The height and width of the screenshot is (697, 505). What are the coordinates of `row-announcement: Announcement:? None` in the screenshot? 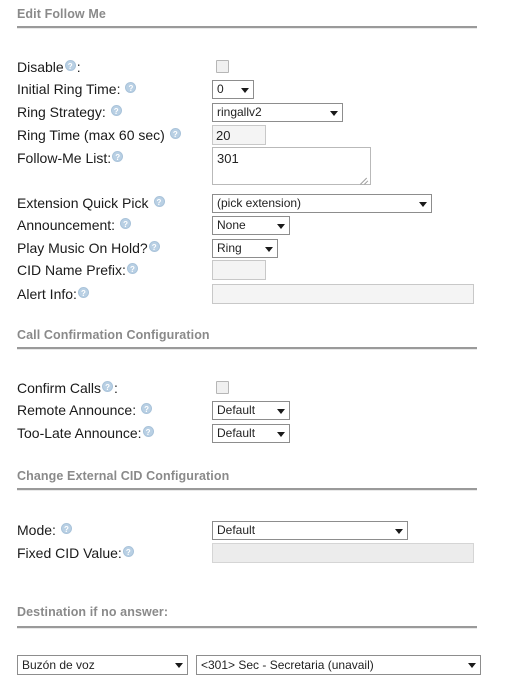 It's located at (252, 226).